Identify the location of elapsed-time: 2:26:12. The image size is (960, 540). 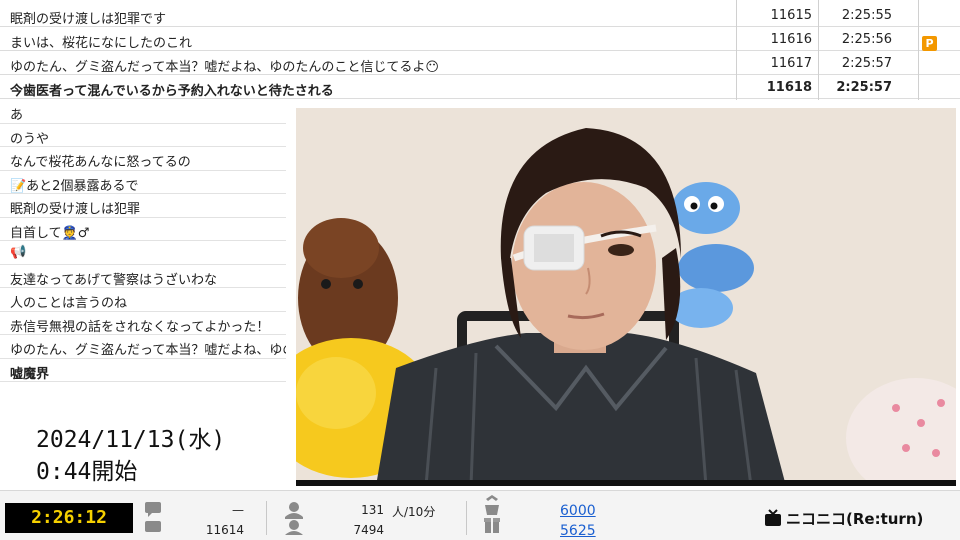
(69, 518).